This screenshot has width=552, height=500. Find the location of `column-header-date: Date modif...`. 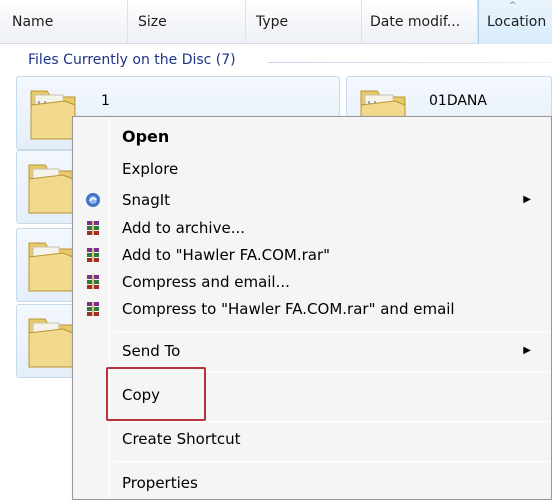

column-header-date: Date modif... is located at coordinates (420, 22).